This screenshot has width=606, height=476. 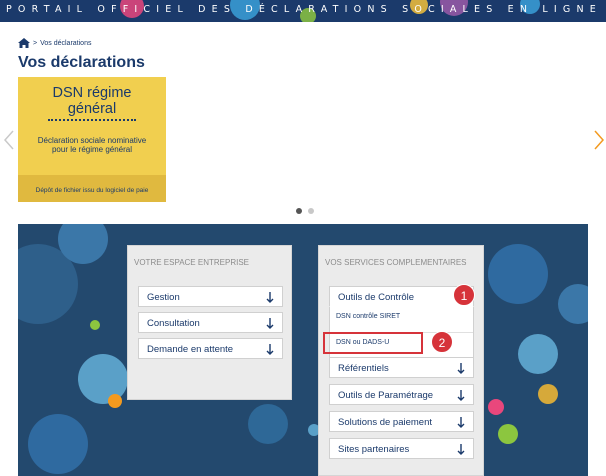 I want to click on panel-header: VOTRE ESPACE ENTREPRISE, so click(x=191, y=262).